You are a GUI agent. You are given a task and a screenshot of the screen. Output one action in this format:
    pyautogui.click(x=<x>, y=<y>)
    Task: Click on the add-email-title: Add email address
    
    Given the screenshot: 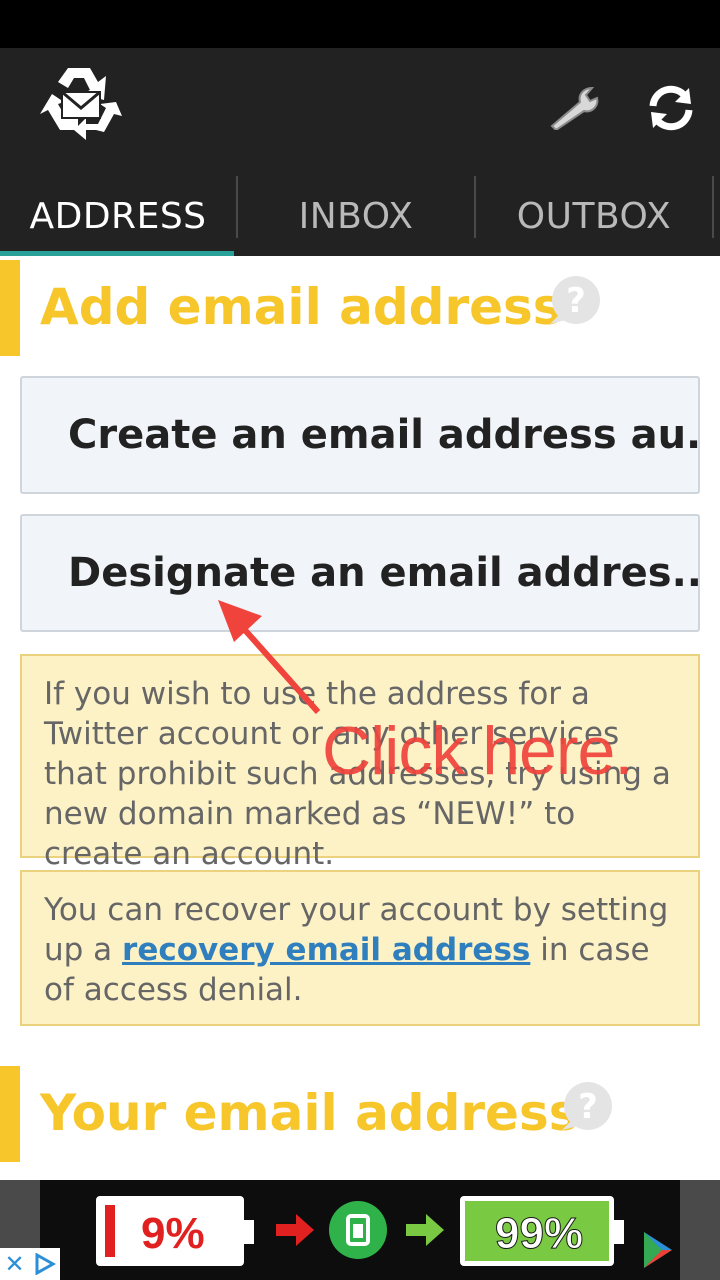 What is the action you would take?
    pyautogui.click(x=301, y=307)
    